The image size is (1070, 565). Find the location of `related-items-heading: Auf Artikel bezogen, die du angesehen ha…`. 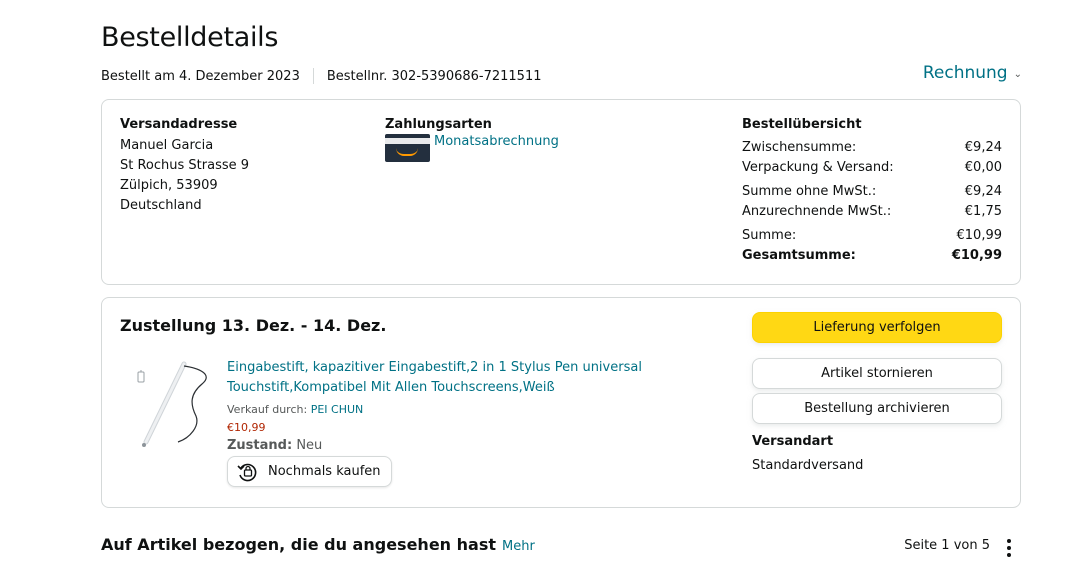

related-items-heading: Auf Artikel bezogen, die du angesehen ha… is located at coordinates (318, 544).